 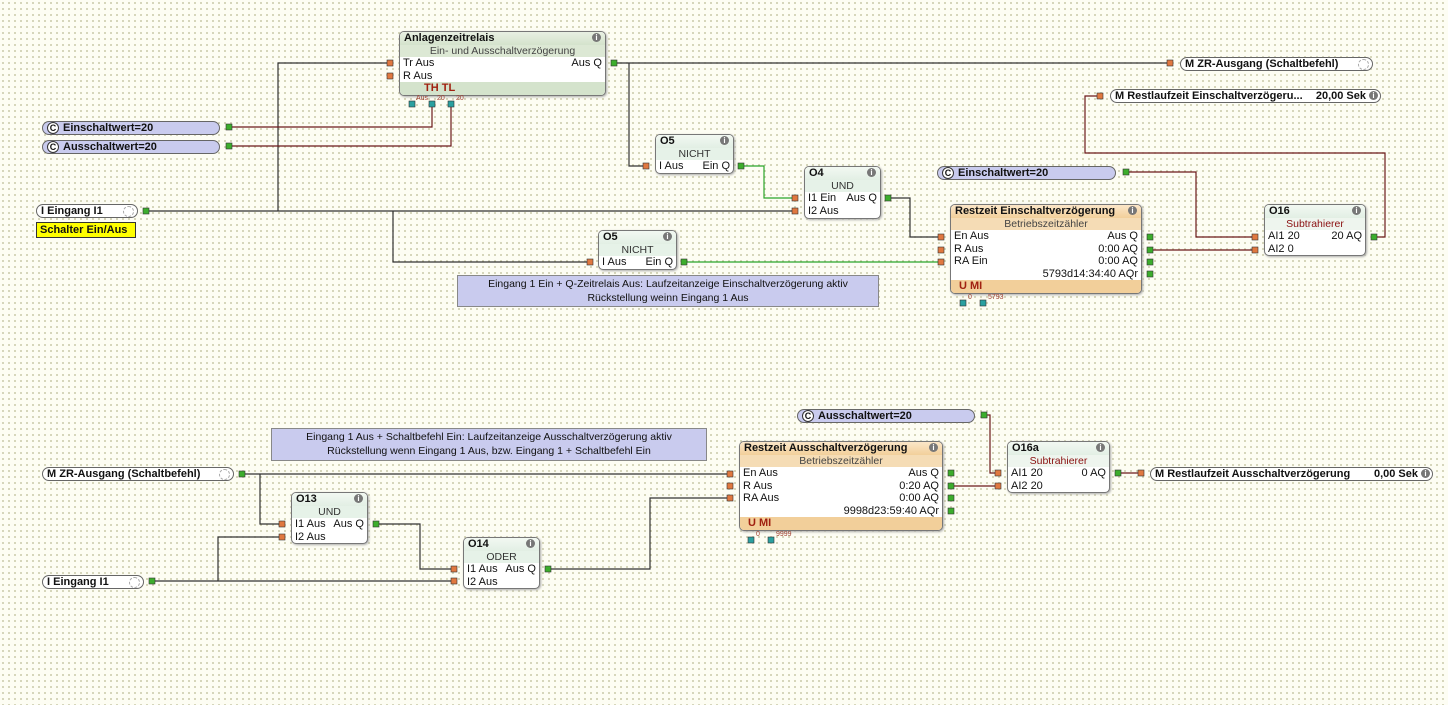 What do you see at coordinates (886, 416) in the screenshot?
I see `constant-ausschaltwert-bottom: C Ausschaltwert=20` at bounding box center [886, 416].